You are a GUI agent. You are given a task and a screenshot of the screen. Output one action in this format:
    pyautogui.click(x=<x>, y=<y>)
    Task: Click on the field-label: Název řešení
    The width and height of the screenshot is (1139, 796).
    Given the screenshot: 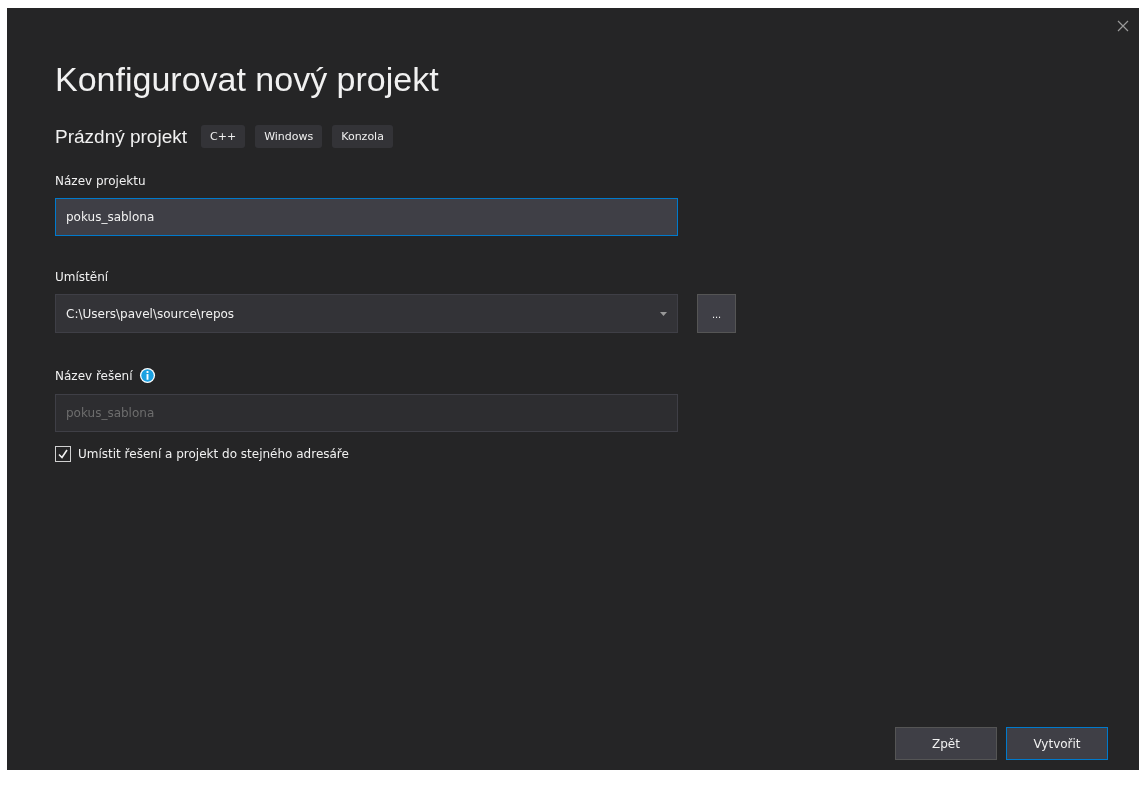 What is the action you would take?
    pyautogui.click(x=94, y=375)
    